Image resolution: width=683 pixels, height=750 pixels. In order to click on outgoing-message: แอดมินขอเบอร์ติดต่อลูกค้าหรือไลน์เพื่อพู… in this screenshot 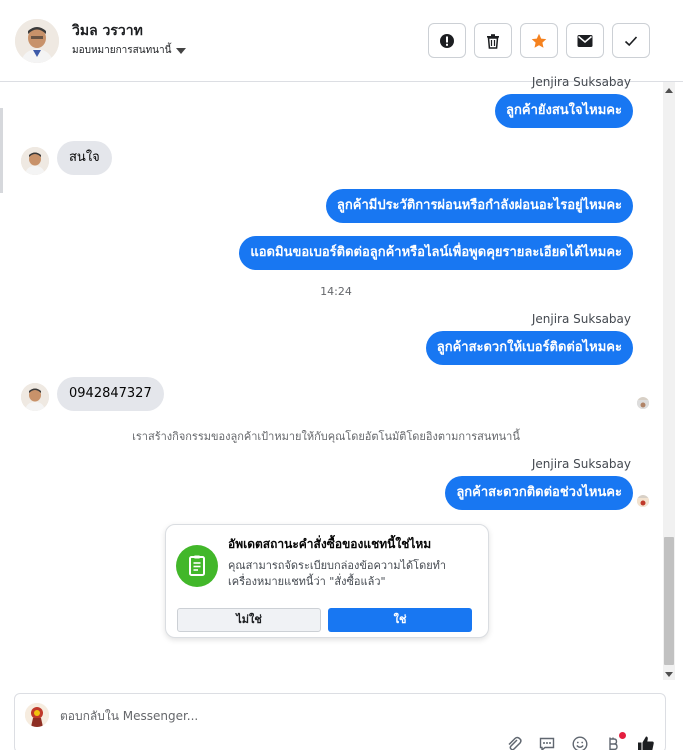, I will do `click(436, 253)`.